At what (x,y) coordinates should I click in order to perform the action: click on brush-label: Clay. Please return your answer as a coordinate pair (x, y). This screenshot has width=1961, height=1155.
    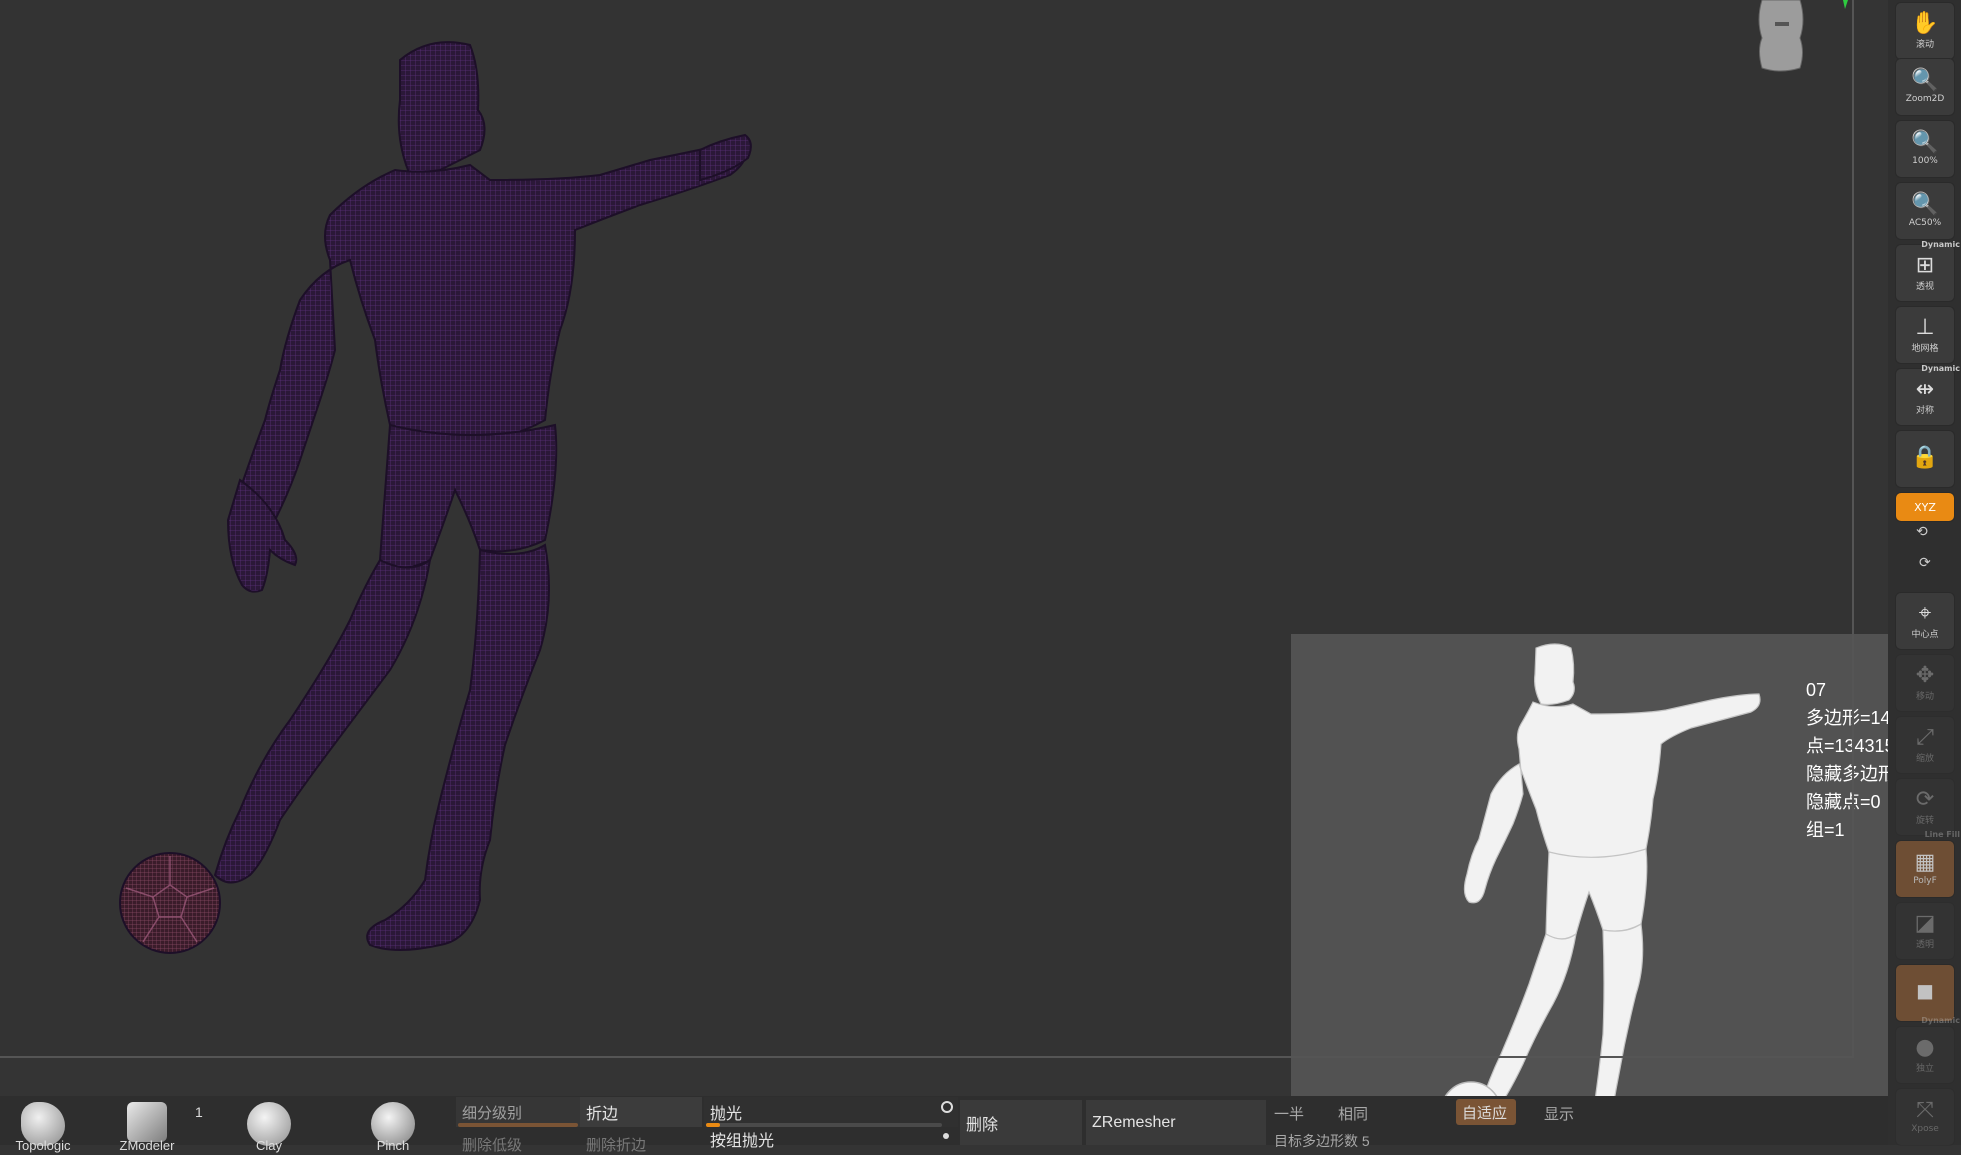
    Looking at the image, I should click on (268, 1145).